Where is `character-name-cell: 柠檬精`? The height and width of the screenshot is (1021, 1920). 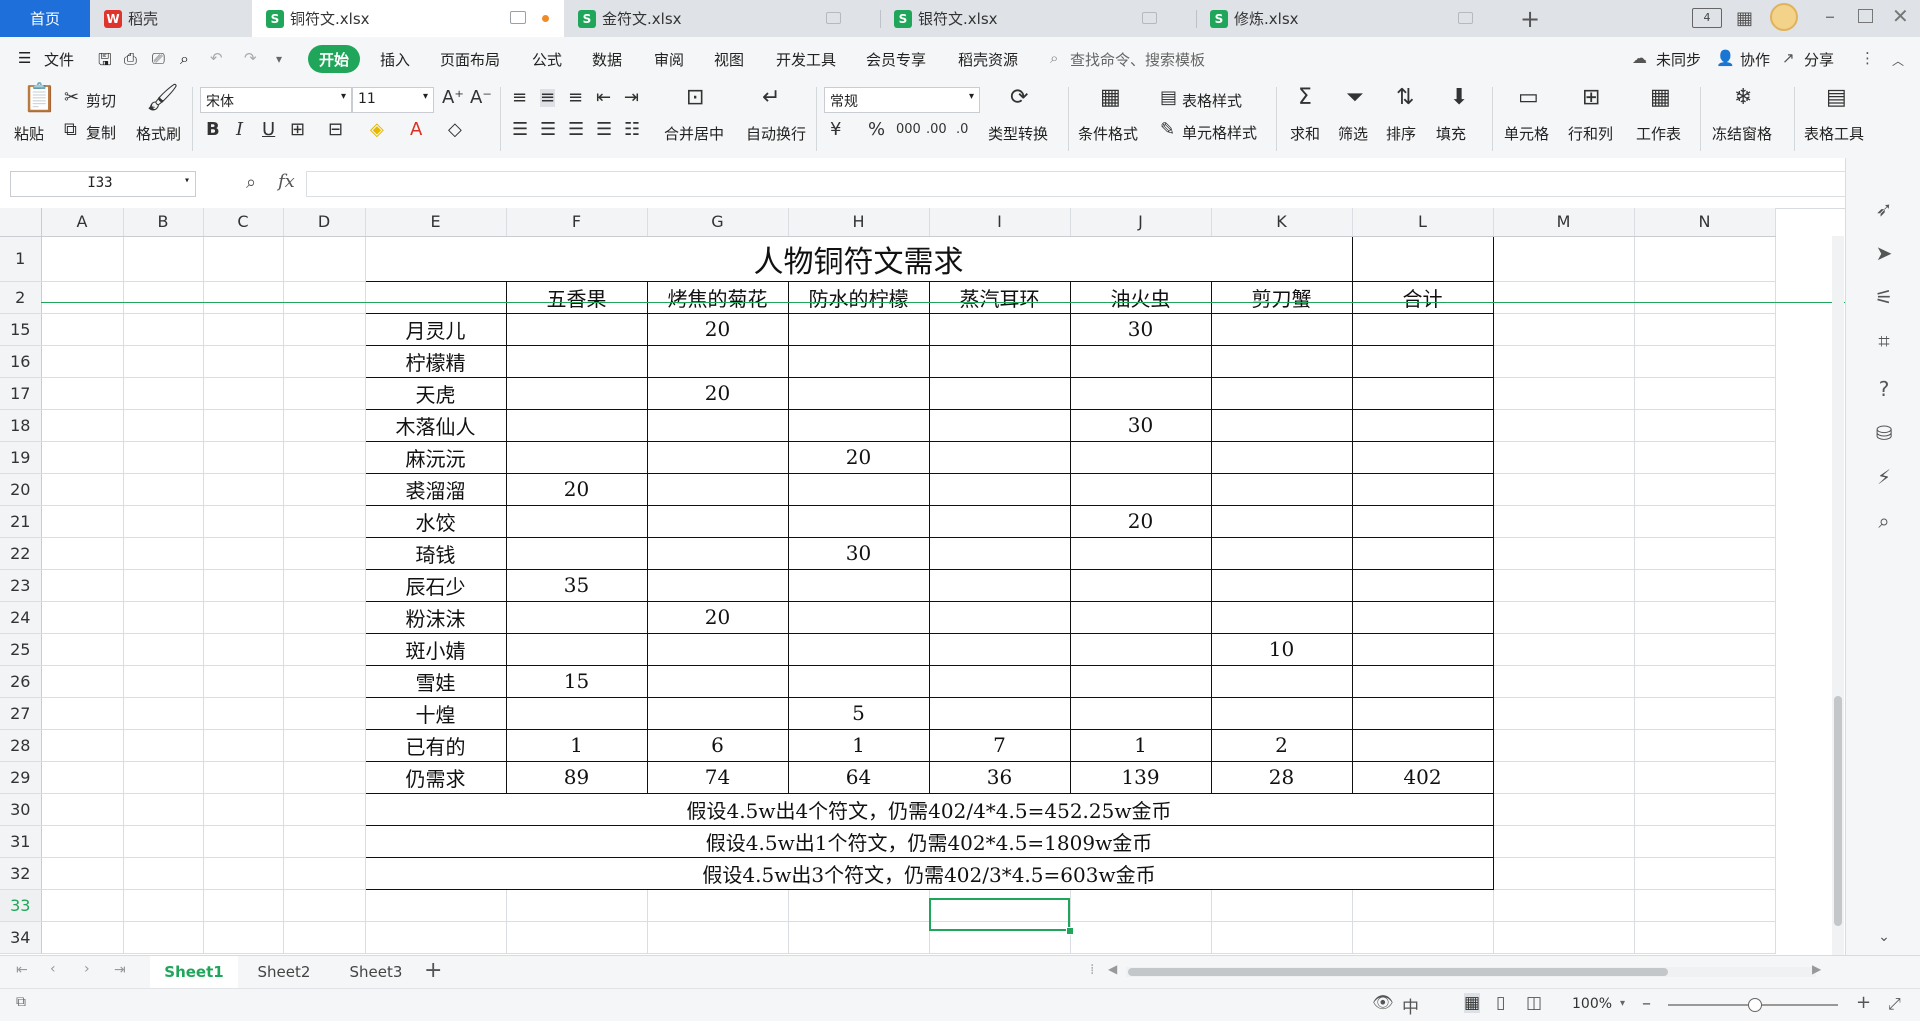
character-name-cell: 柠檬精 is located at coordinates (435, 361).